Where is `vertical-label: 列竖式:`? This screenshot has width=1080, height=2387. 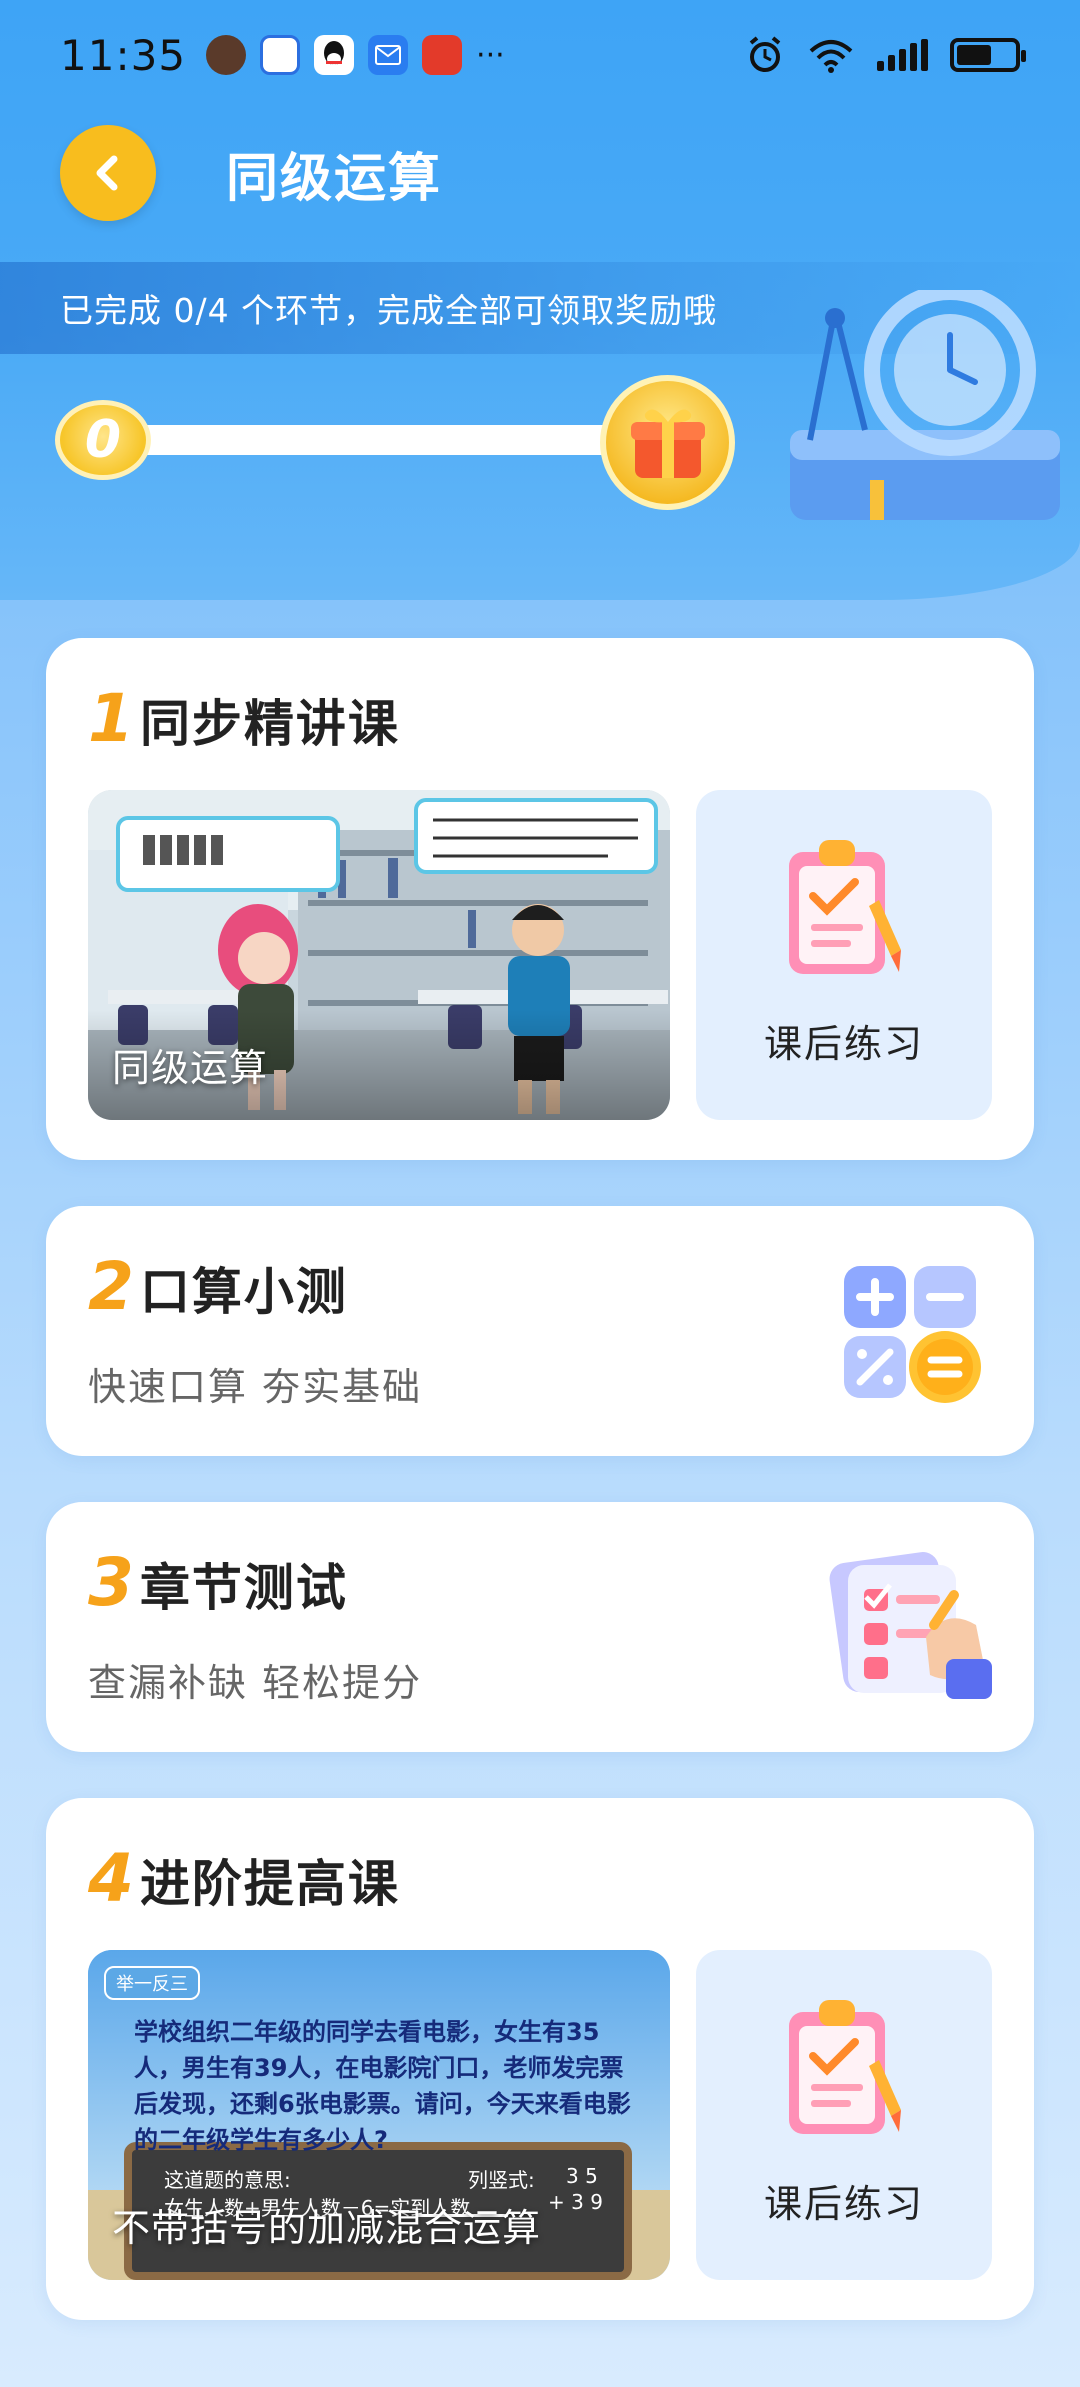 vertical-label: 列竖式: is located at coordinates (501, 2180).